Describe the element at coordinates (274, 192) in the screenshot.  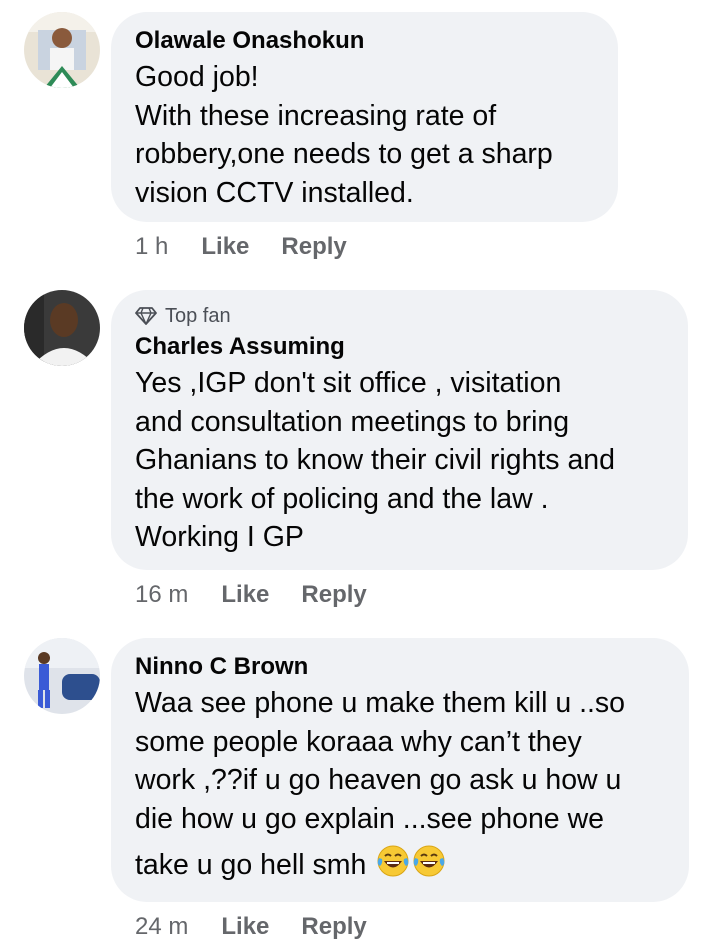
I see `comment-line: vision CCTV installed.` at that location.